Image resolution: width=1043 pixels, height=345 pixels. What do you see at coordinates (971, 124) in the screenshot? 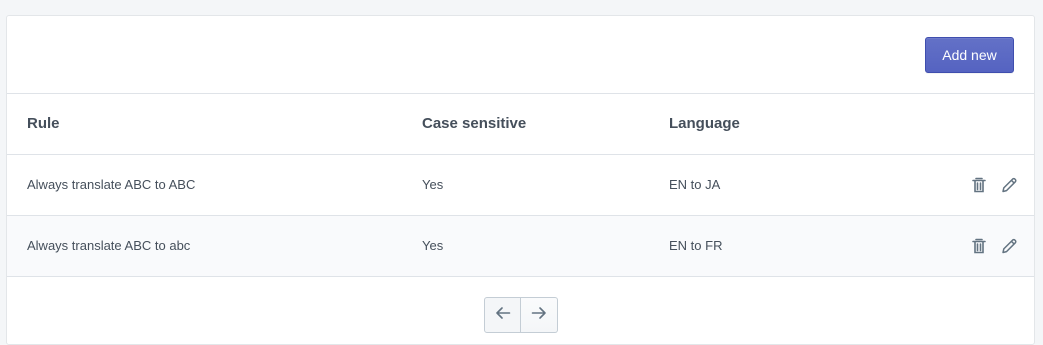
I see `column-header-actions` at bounding box center [971, 124].